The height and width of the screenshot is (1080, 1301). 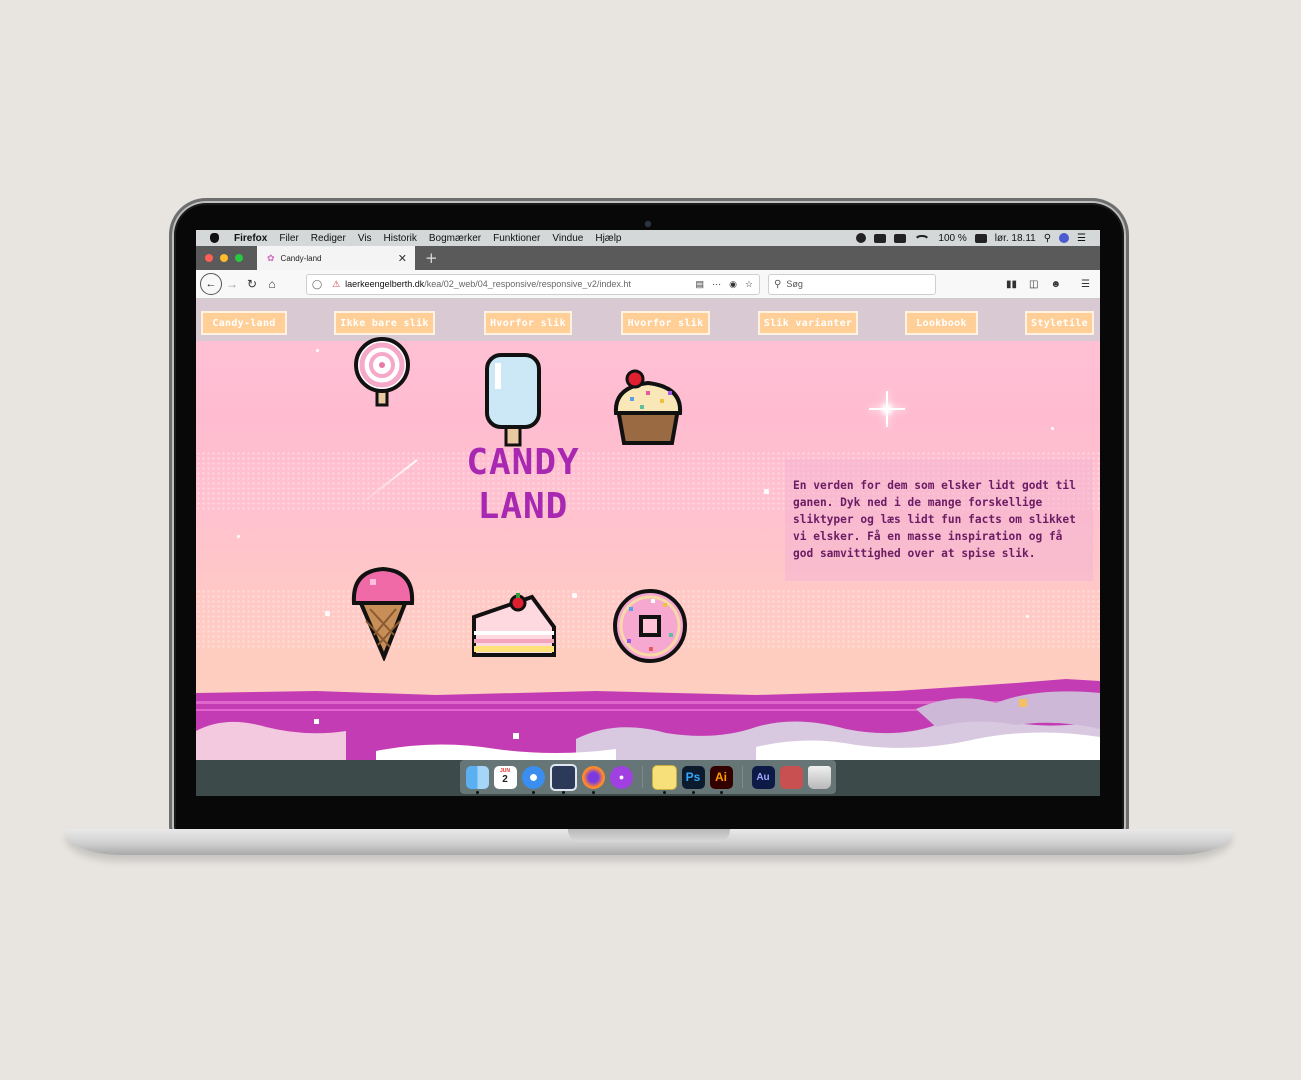 What do you see at coordinates (941, 323) in the screenshot?
I see `nav-lookbook-button: Lookbook` at bounding box center [941, 323].